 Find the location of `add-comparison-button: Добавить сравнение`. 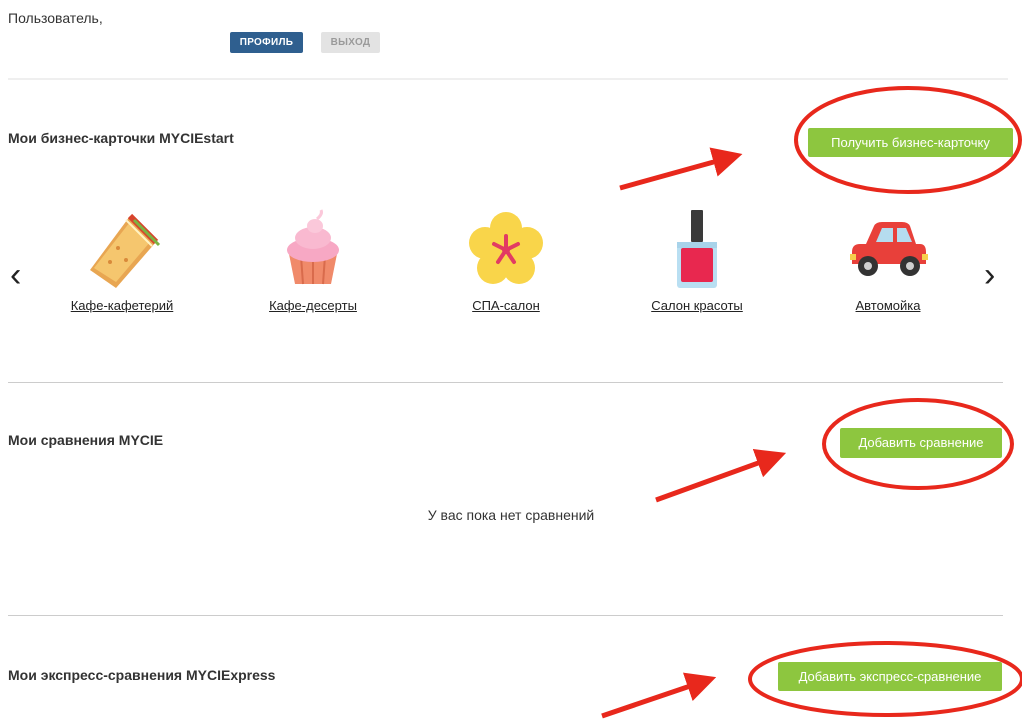

add-comparison-button: Добавить сравнение is located at coordinates (921, 443).